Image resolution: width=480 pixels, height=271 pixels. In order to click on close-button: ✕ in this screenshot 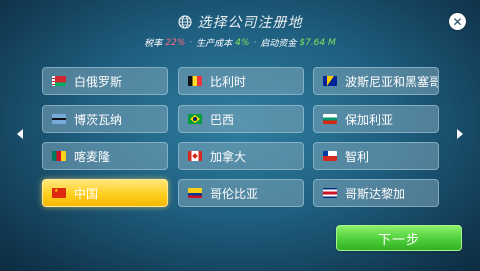, I will do `click(457, 21)`.